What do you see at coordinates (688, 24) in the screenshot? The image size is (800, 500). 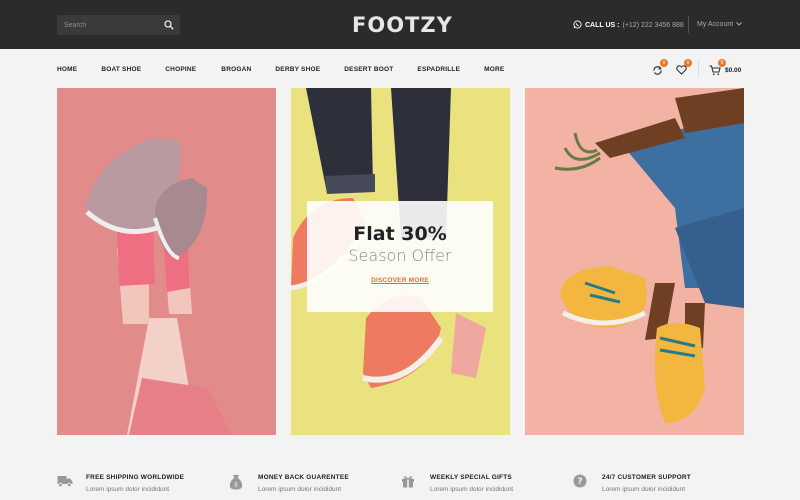 I see `header-divider` at bounding box center [688, 24].